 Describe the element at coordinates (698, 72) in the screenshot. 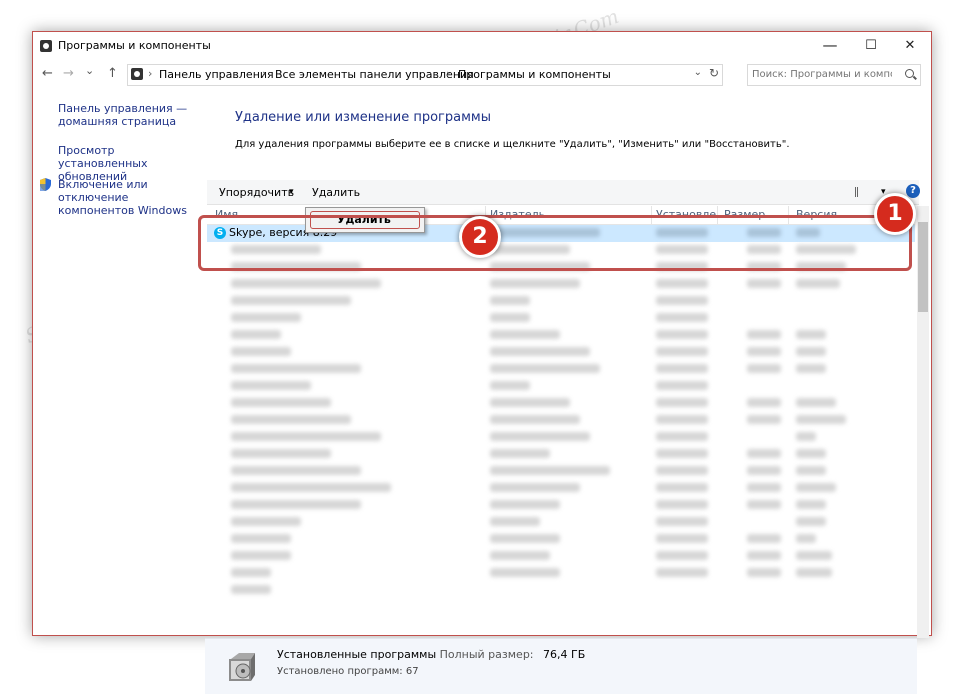

I see `chevron-down-icon: ⌄` at that location.